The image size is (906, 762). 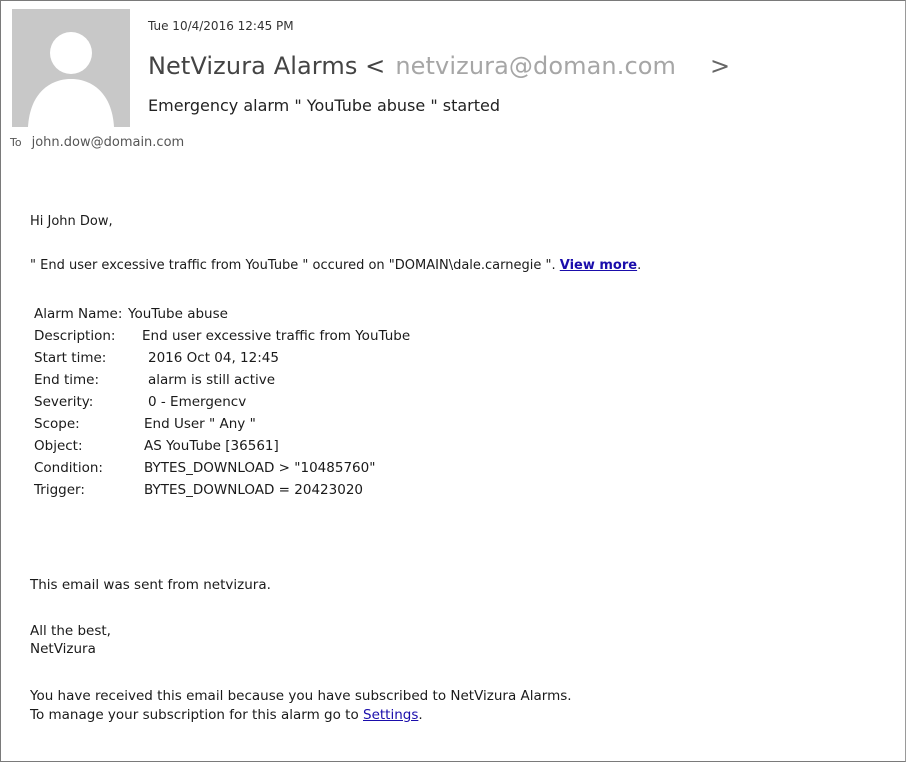 What do you see at coordinates (212, 380) in the screenshot?
I see `detail-value: alarm is still active` at bounding box center [212, 380].